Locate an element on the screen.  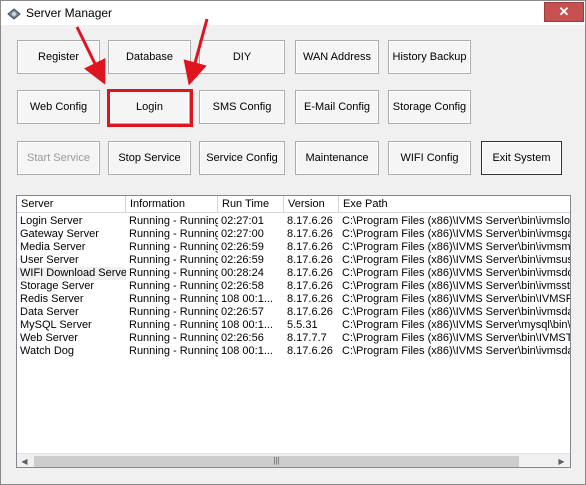
table-cell: Gateway Server is located at coordinates (59, 234).